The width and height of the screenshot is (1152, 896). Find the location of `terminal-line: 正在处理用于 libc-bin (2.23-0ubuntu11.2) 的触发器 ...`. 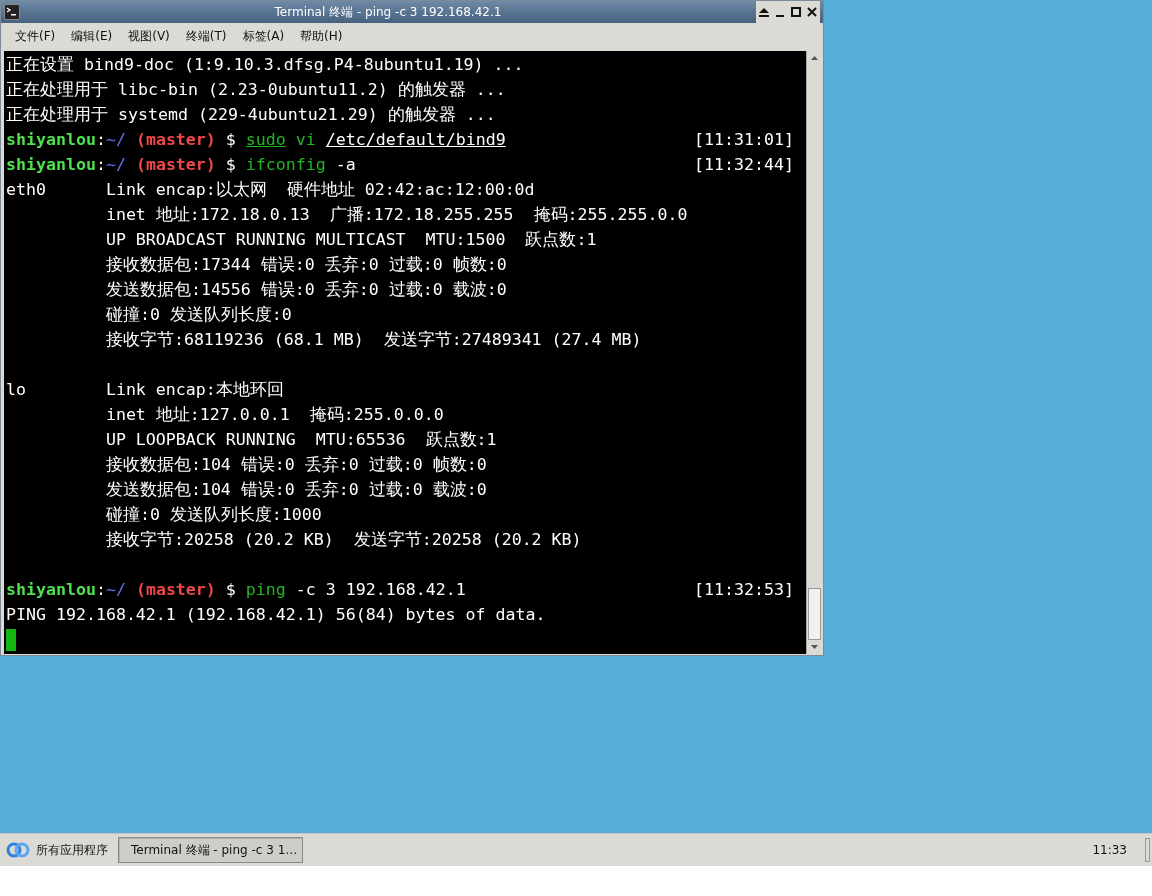

terminal-line: 正在处理用于 libc-bin (2.23-0ubuntu11.2) 的触发器 ... is located at coordinates (256, 89).